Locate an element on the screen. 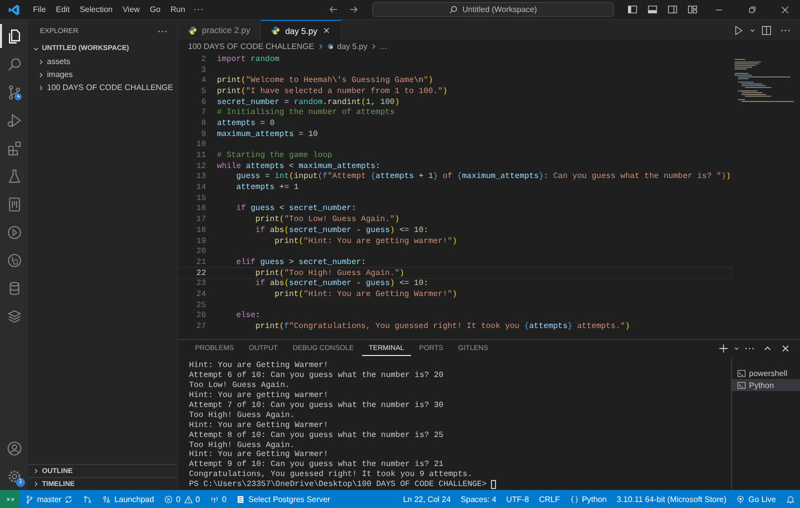  breadcrumb-item: day 5.py is located at coordinates (352, 46).